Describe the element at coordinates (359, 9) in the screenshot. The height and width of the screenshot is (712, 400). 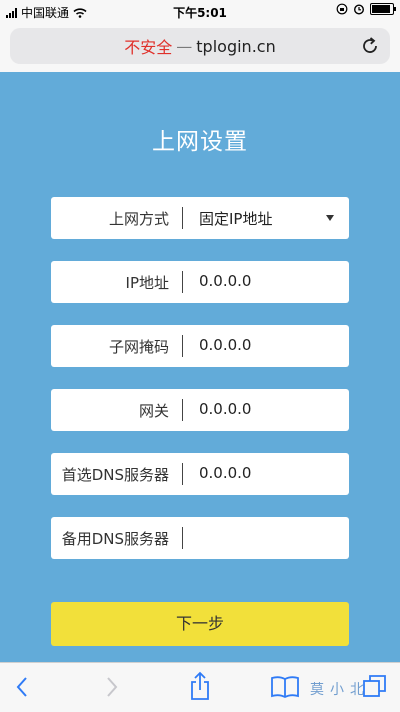
I see `alarm-icon` at that location.